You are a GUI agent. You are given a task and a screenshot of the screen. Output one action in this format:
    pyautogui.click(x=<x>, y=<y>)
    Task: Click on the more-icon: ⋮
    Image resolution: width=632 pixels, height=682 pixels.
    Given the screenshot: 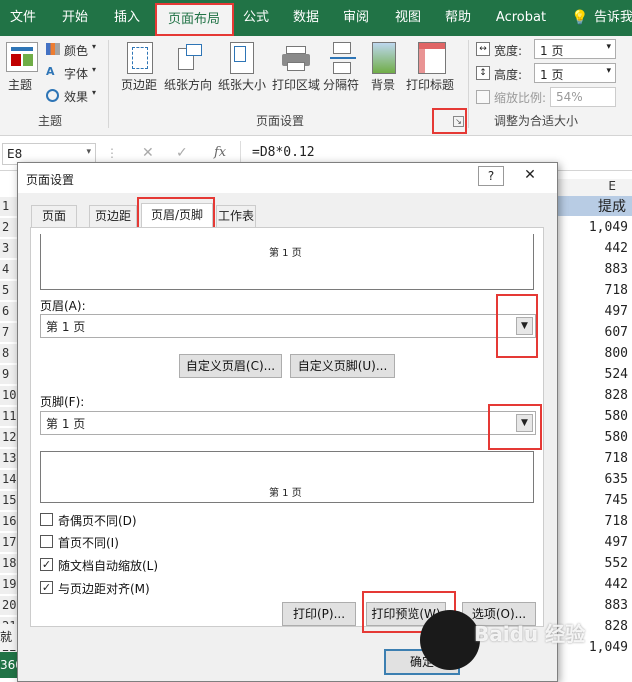 What is the action you would take?
    pyautogui.click(x=112, y=153)
    